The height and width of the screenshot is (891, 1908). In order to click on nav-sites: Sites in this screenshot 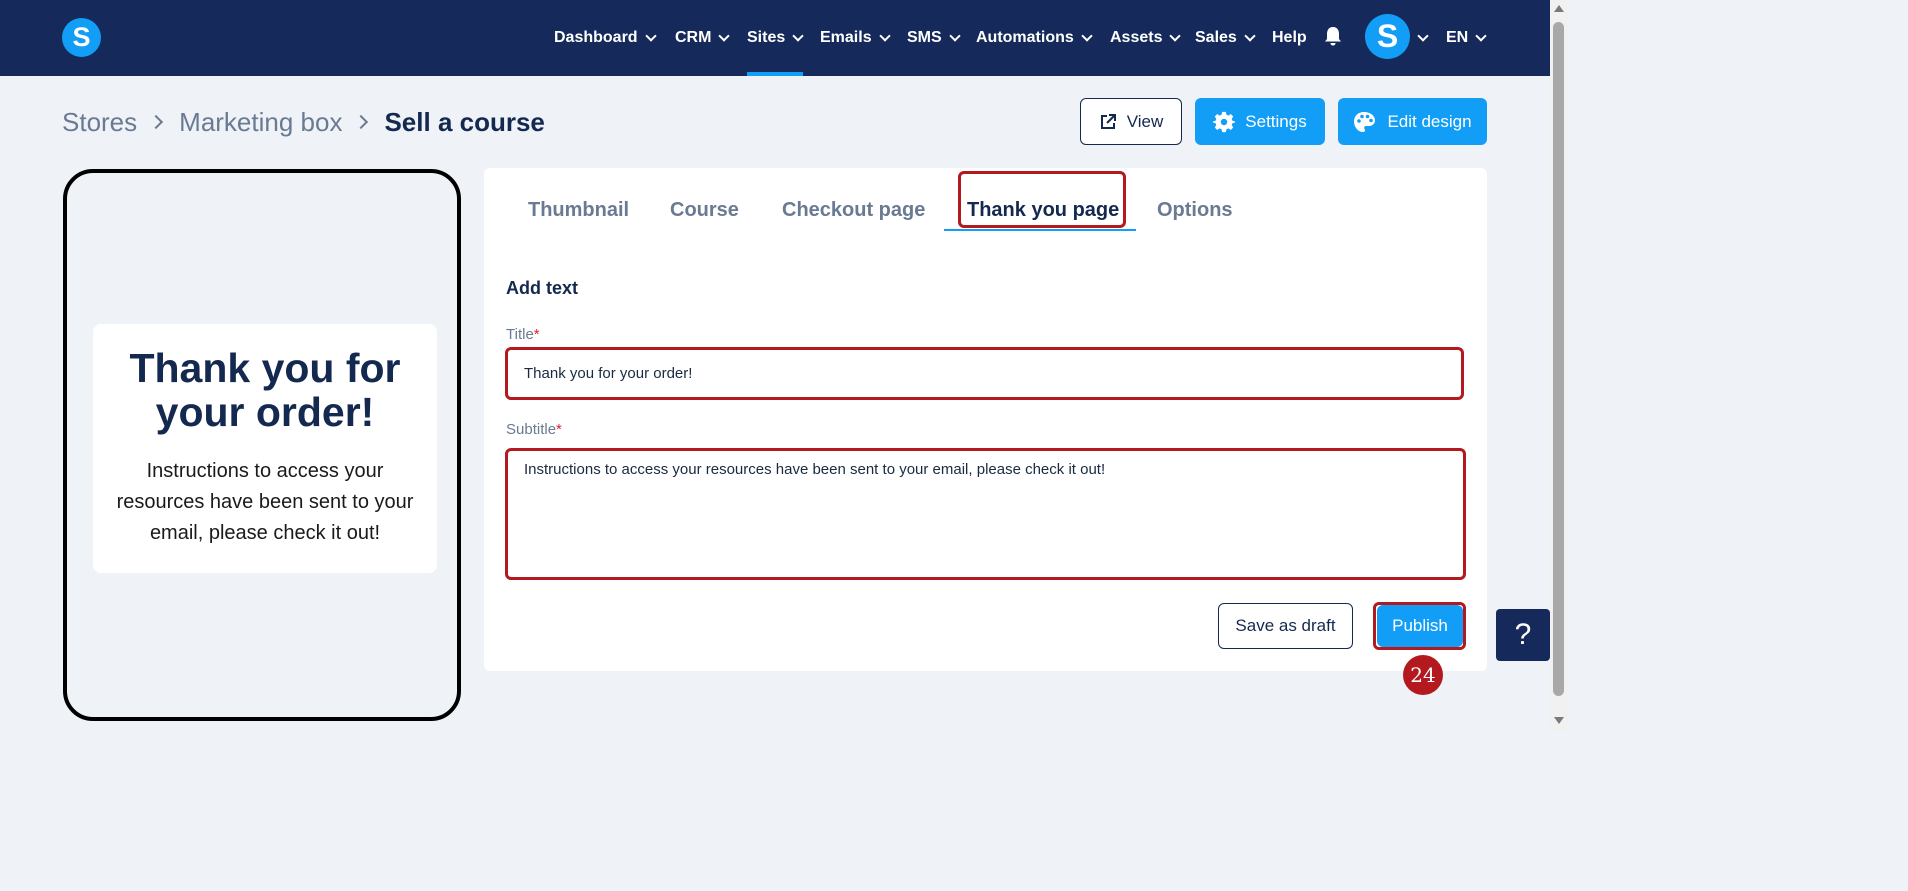, I will do `click(775, 38)`.